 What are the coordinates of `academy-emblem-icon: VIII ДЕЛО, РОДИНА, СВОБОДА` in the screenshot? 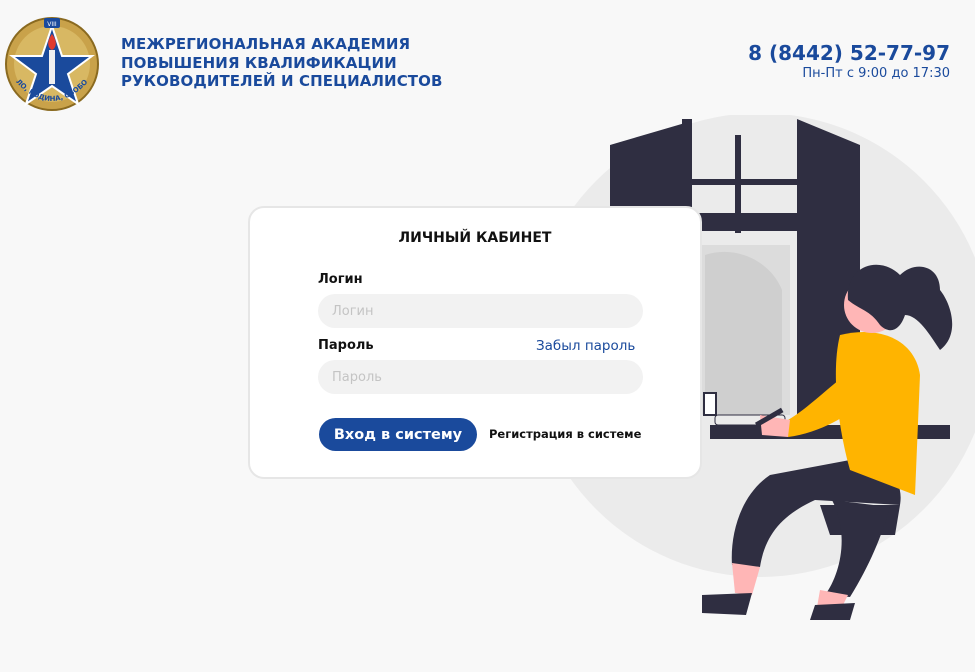 It's located at (50, 61).